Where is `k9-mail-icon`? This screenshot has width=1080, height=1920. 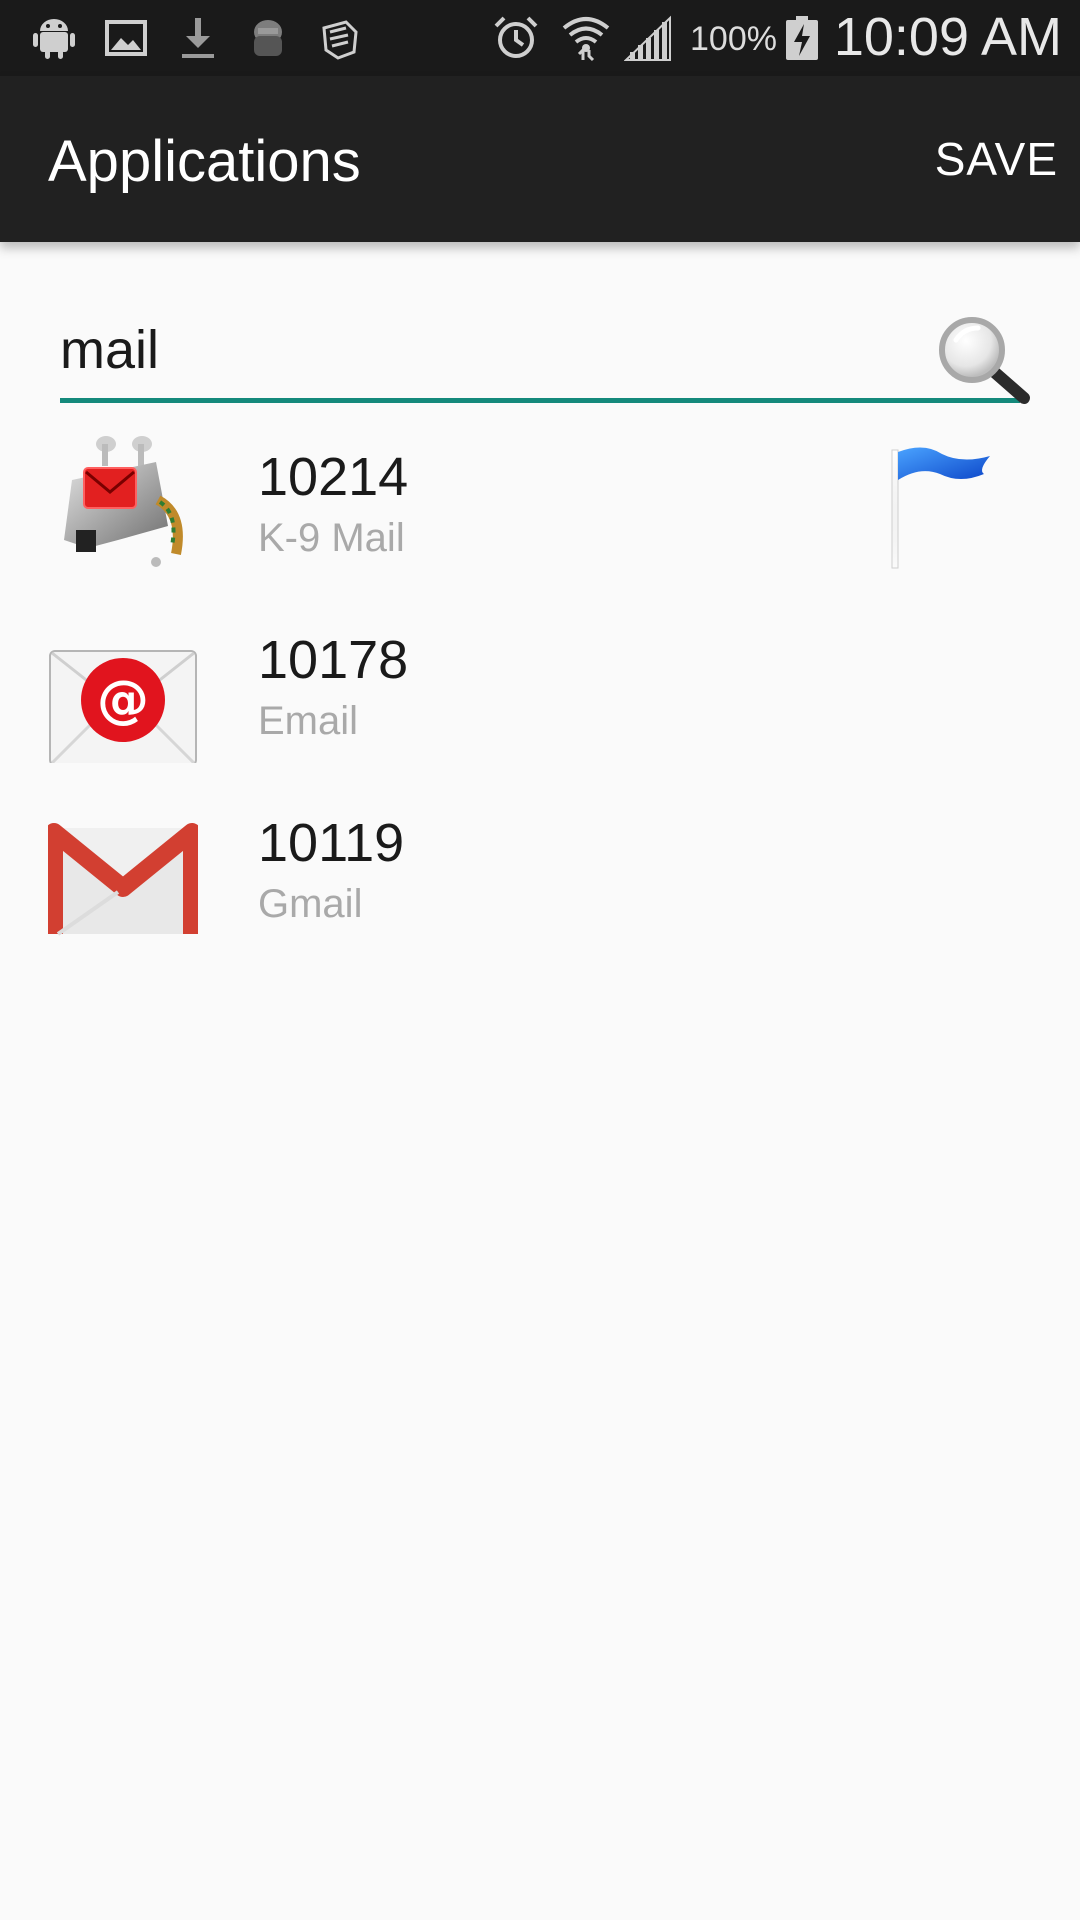 k9-mail-icon is located at coordinates (123, 501).